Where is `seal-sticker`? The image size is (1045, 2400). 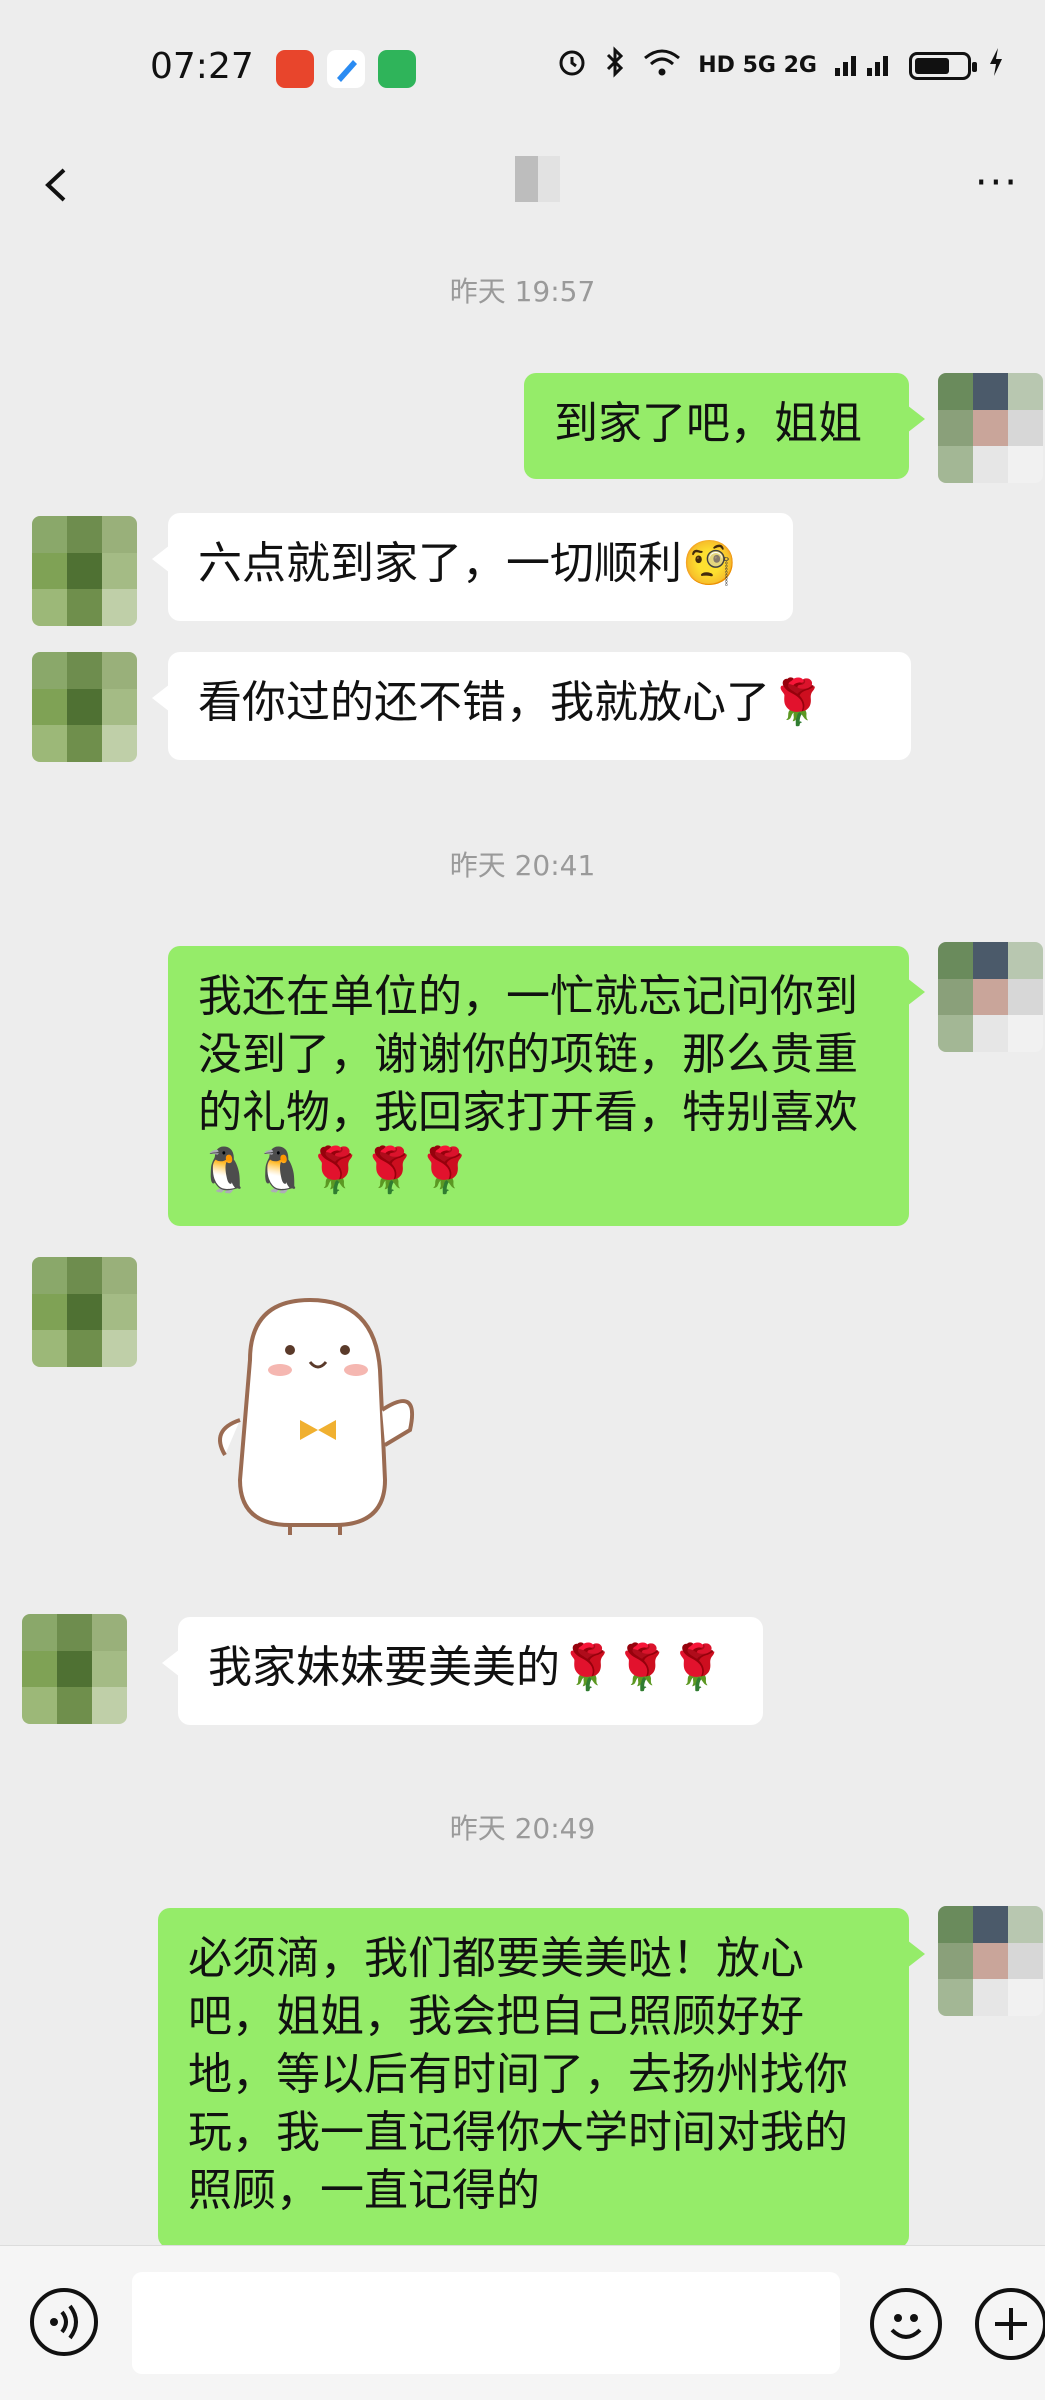
seal-sticker is located at coordinates (320, 1415).